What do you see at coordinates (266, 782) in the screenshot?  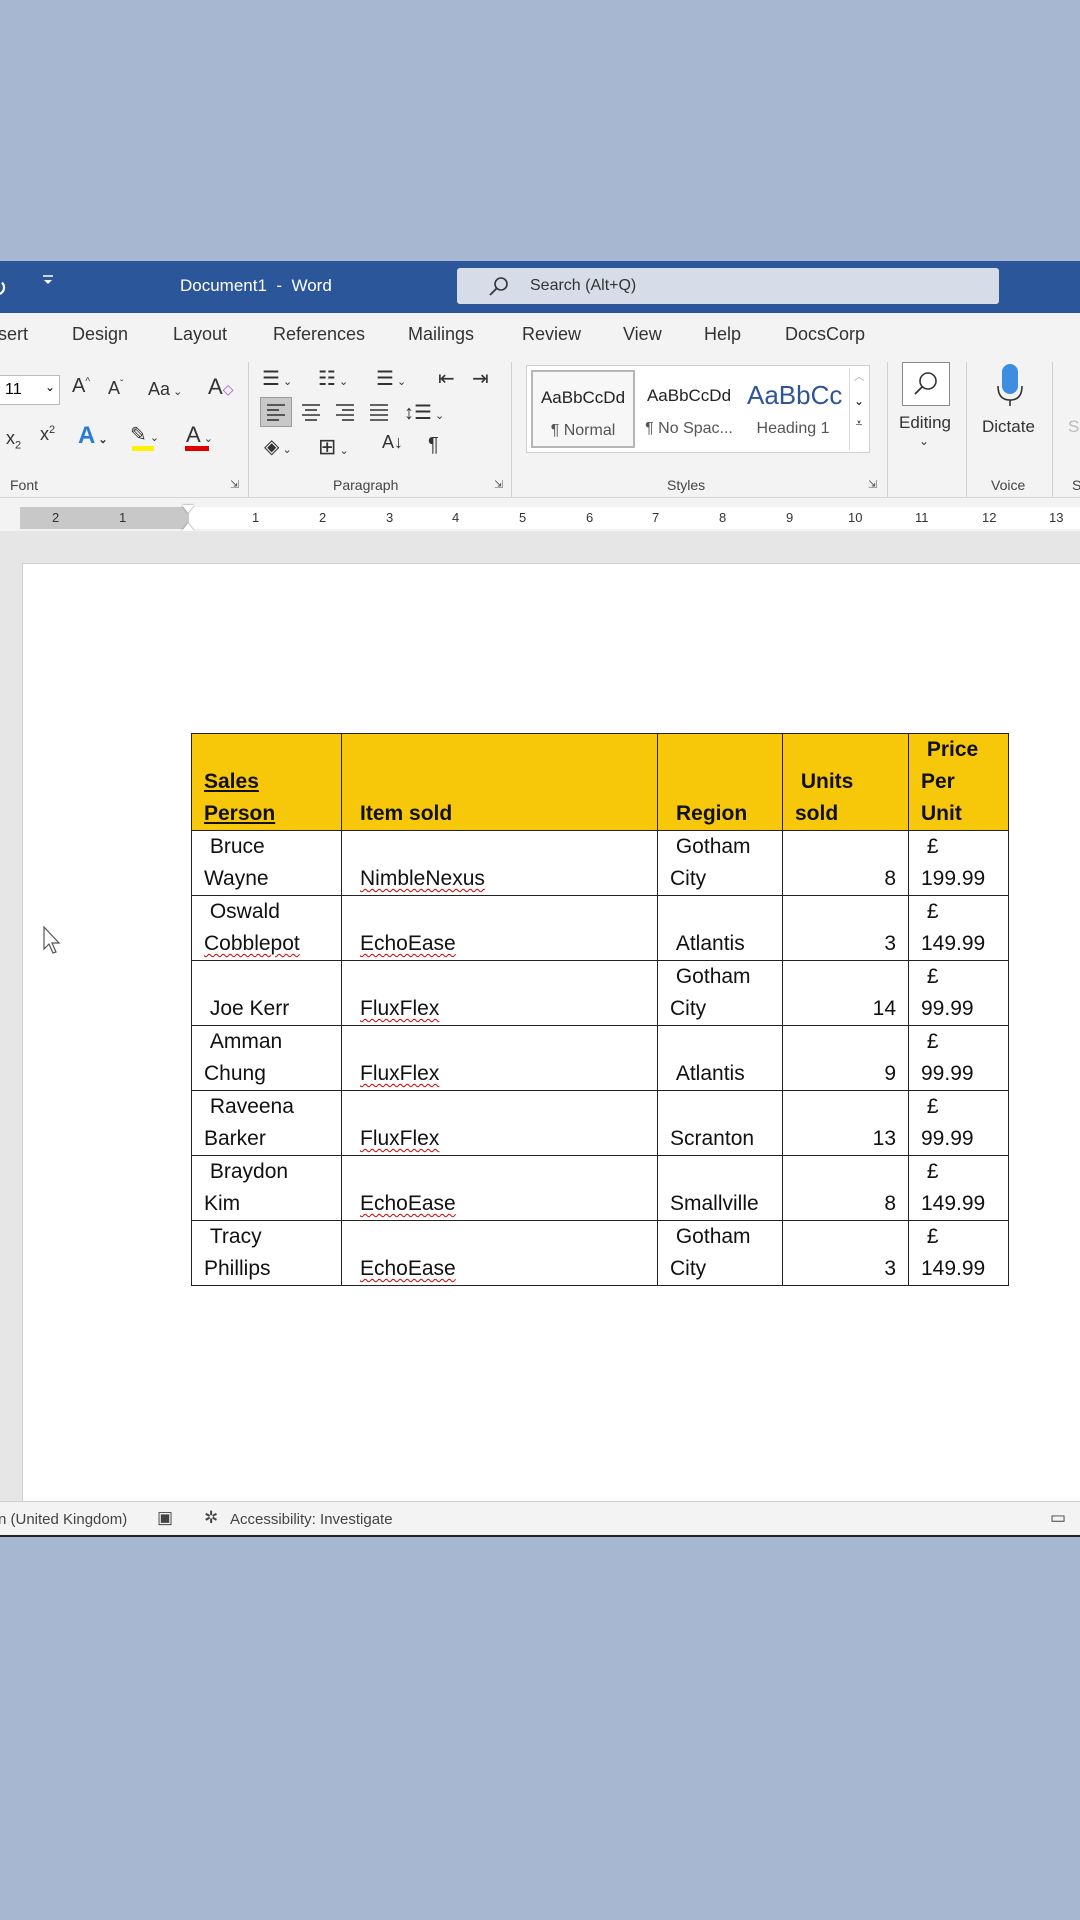 I see `header-sales-person: Sales Person` at bounding box center [266, 782].